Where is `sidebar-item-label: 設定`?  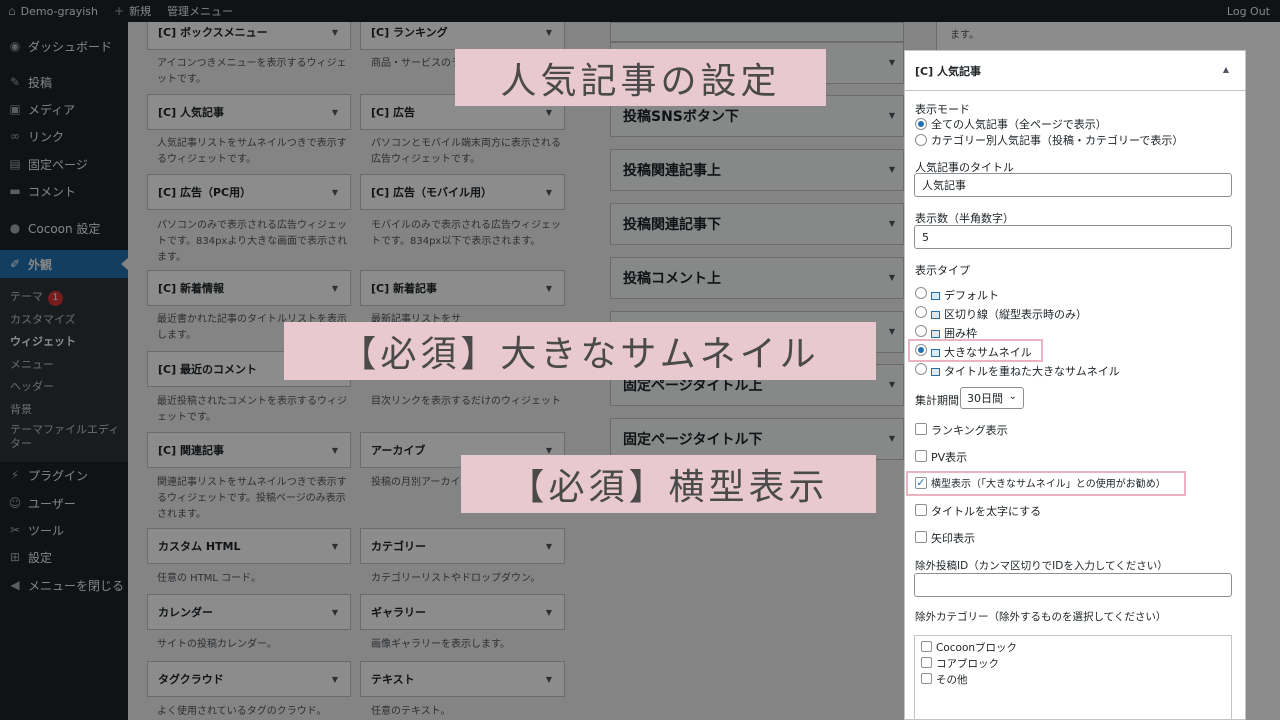 sidebar-item-label: 設定 is located at coordinates (40, 557).